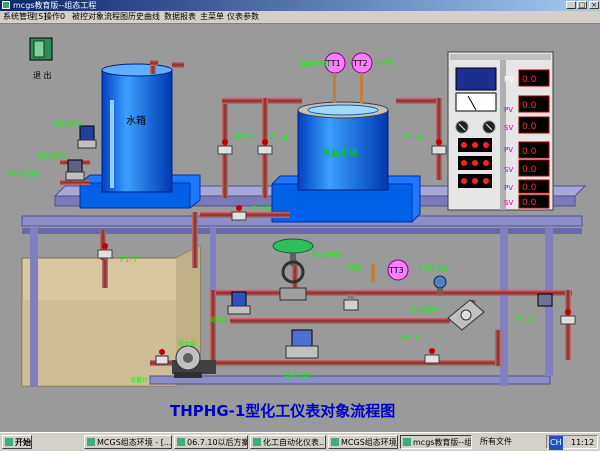 The height and width of the screenshot is (451, 600). I want to click on window-title-bar: mcgs教育版--组态工程 _ □ ×, so click(300, 5).